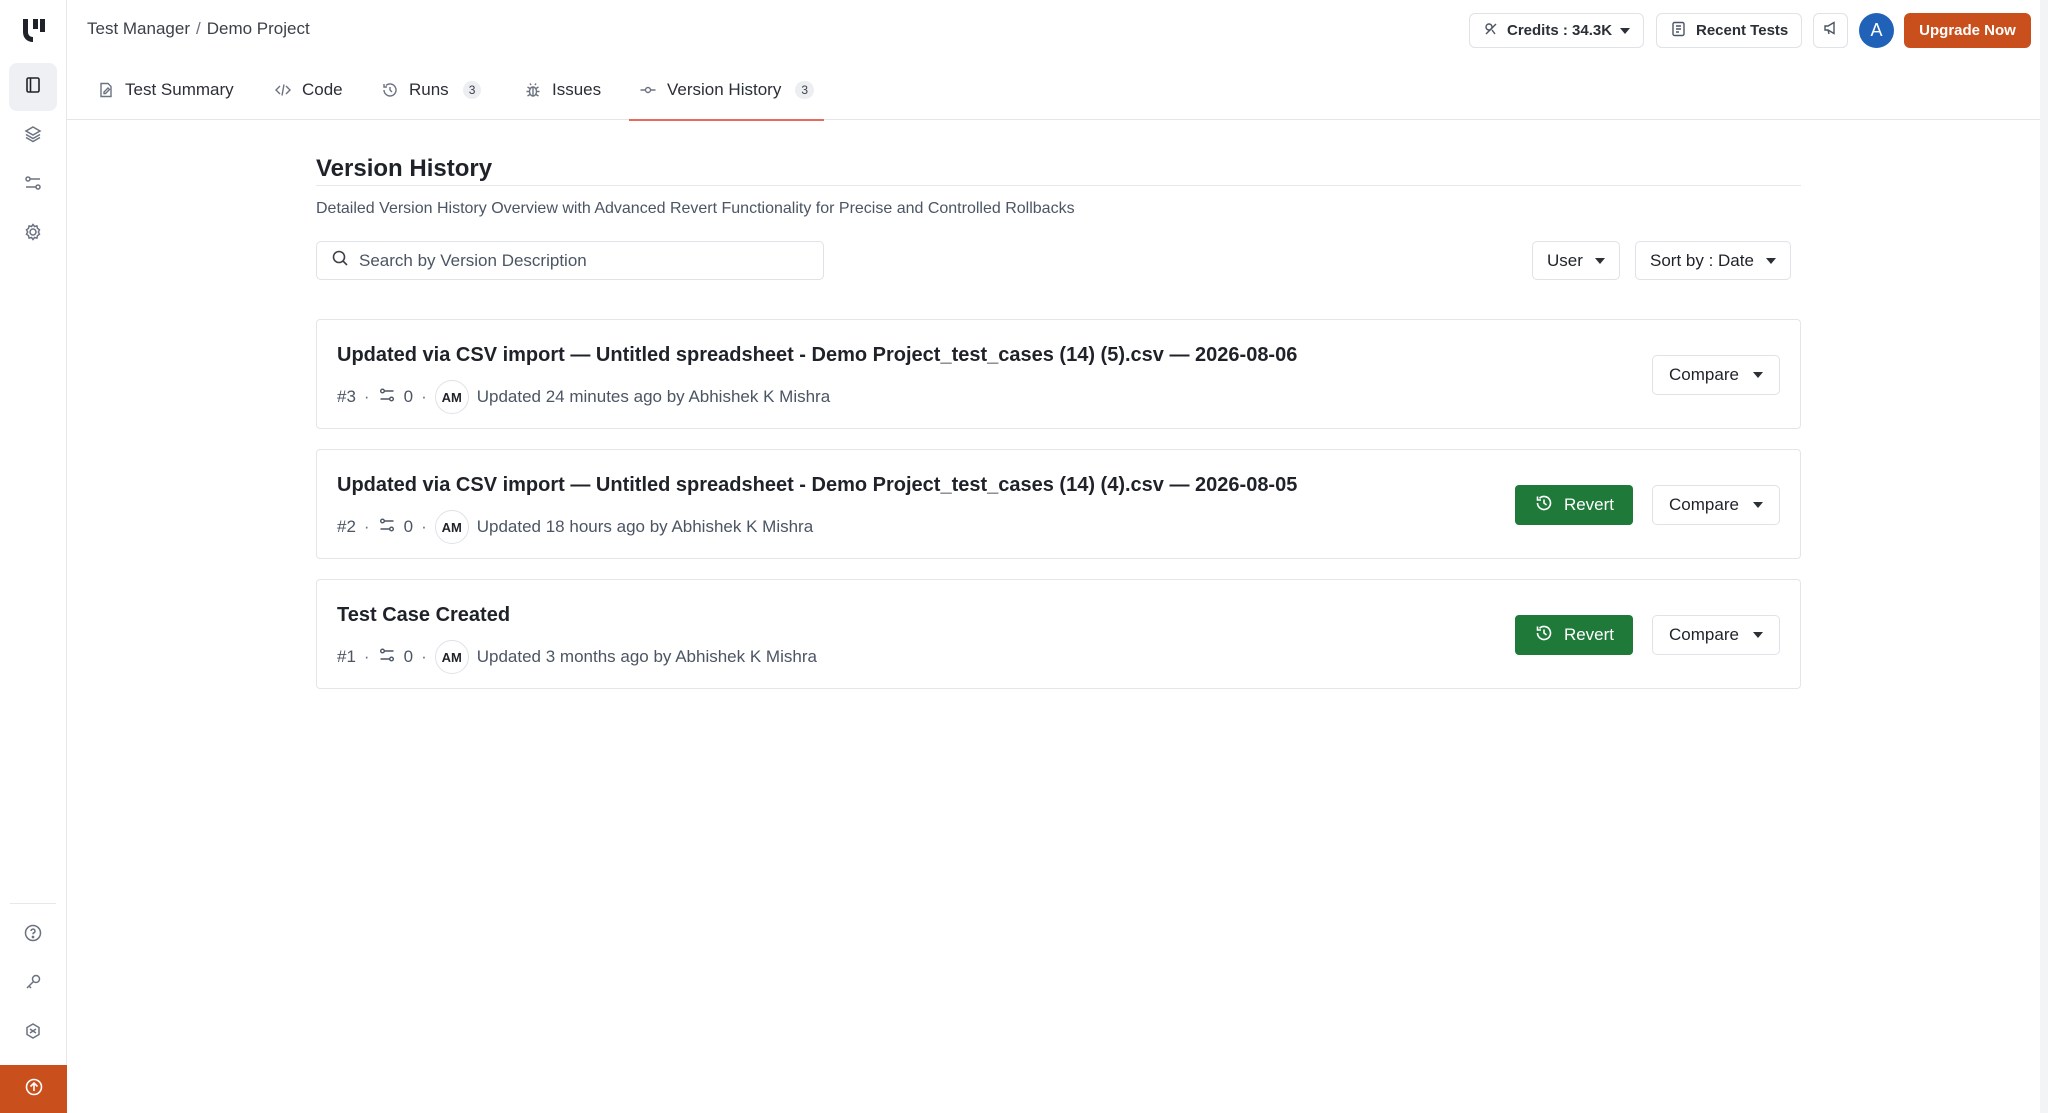 The width and height of the screenshot is (2048, 1113). I want to click on megaphone-icon, so click(1831, 30).